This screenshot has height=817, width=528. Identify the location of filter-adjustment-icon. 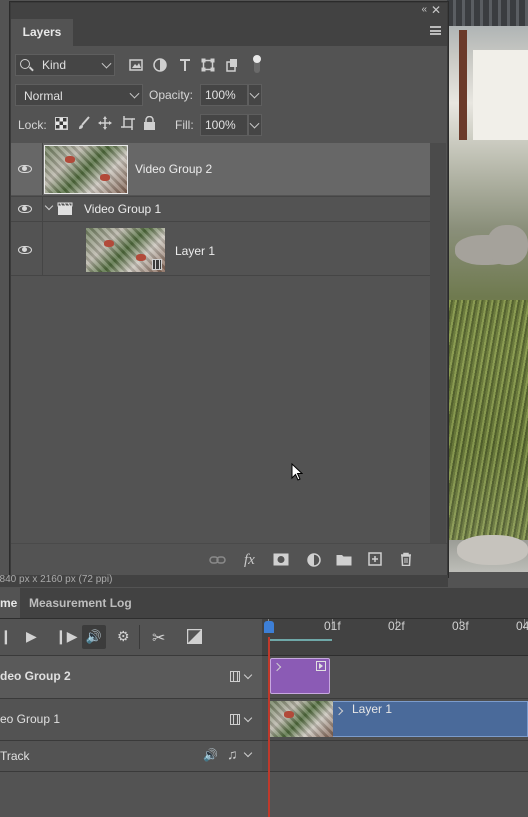
(160, 65).